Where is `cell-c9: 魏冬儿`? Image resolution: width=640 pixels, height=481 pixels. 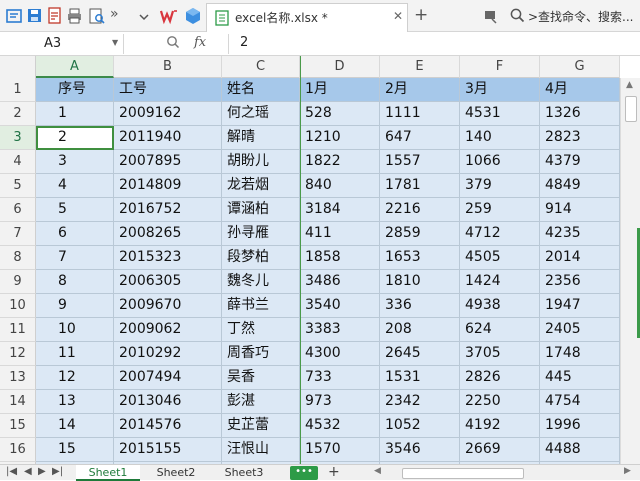 cell-c9: 魏冬儿 is located at coordinates (261, 282).